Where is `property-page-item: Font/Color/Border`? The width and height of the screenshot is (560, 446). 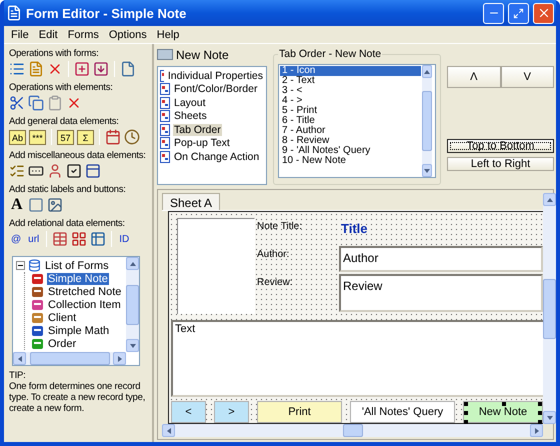
property-page-item: Font/Color/Border is located at coordinates (215, 89).